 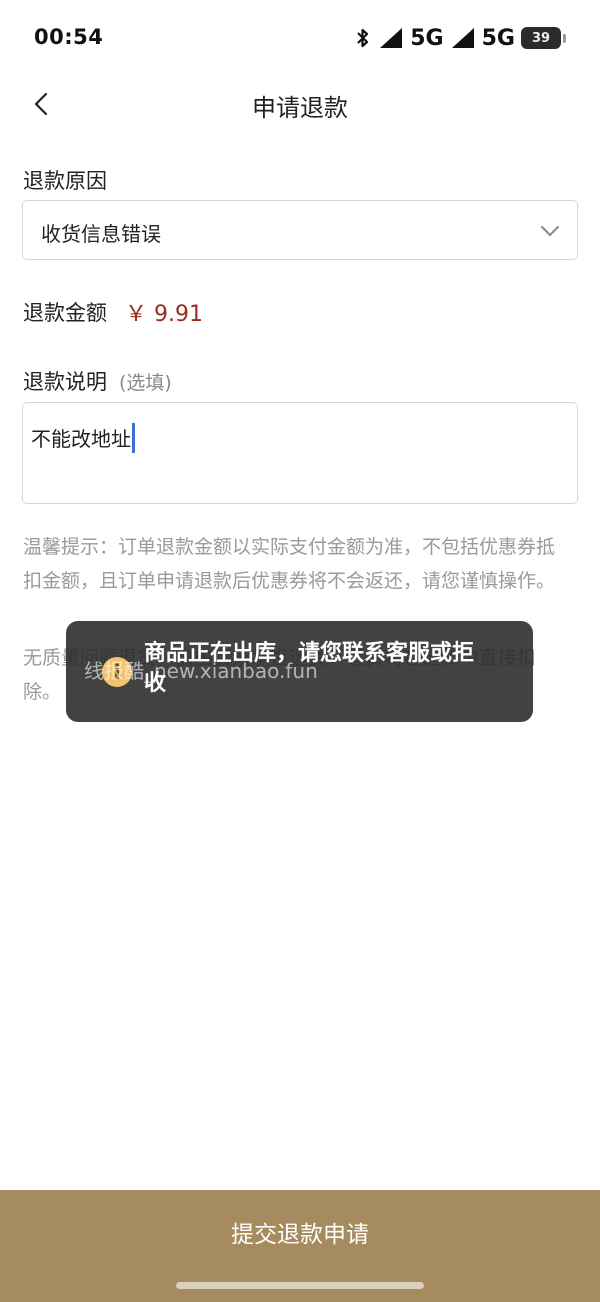 I want to click on refund-reason-value: 收货信息错误, so click(x=101, y=234).